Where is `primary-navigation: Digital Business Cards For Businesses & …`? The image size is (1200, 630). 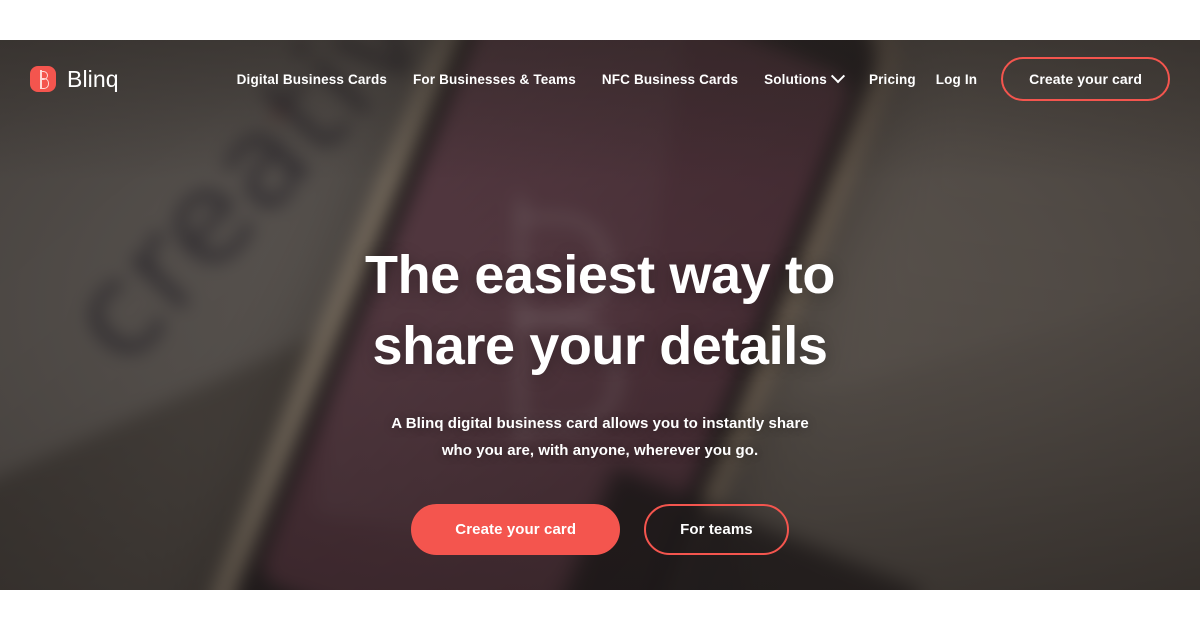
primary-navigation: Digital Business Cards For Businesses & … is located at coordinates (576, 78).